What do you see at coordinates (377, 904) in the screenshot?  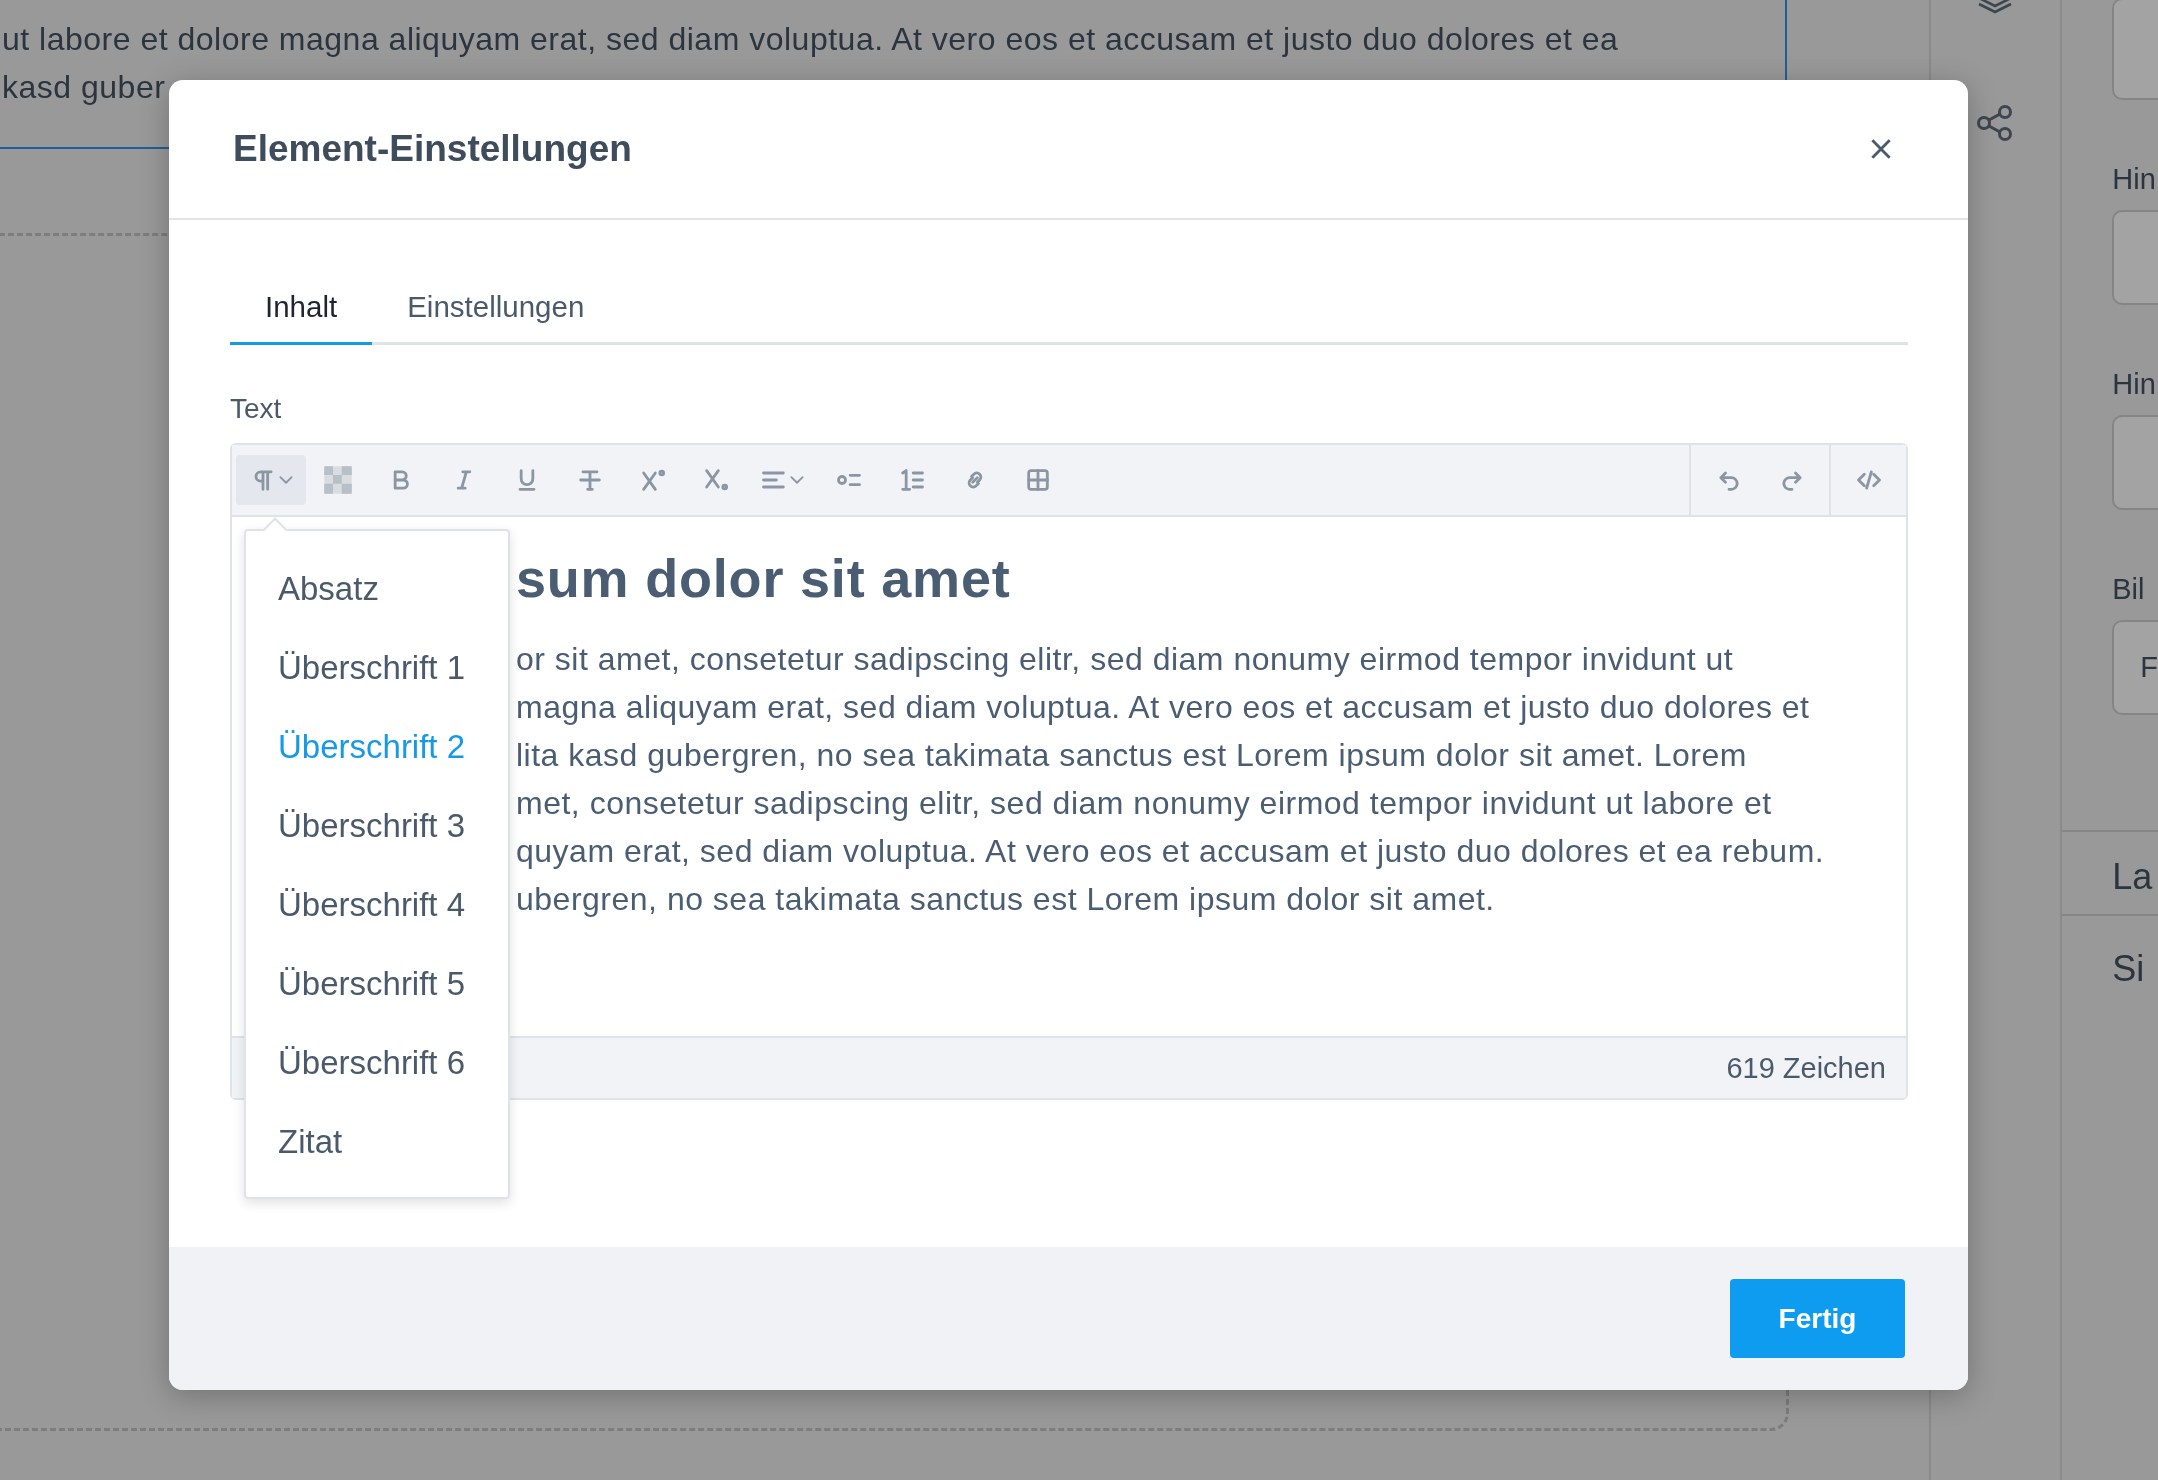 I see `format-menu-item: Überschrift 4` at bounding box center [377, 904].